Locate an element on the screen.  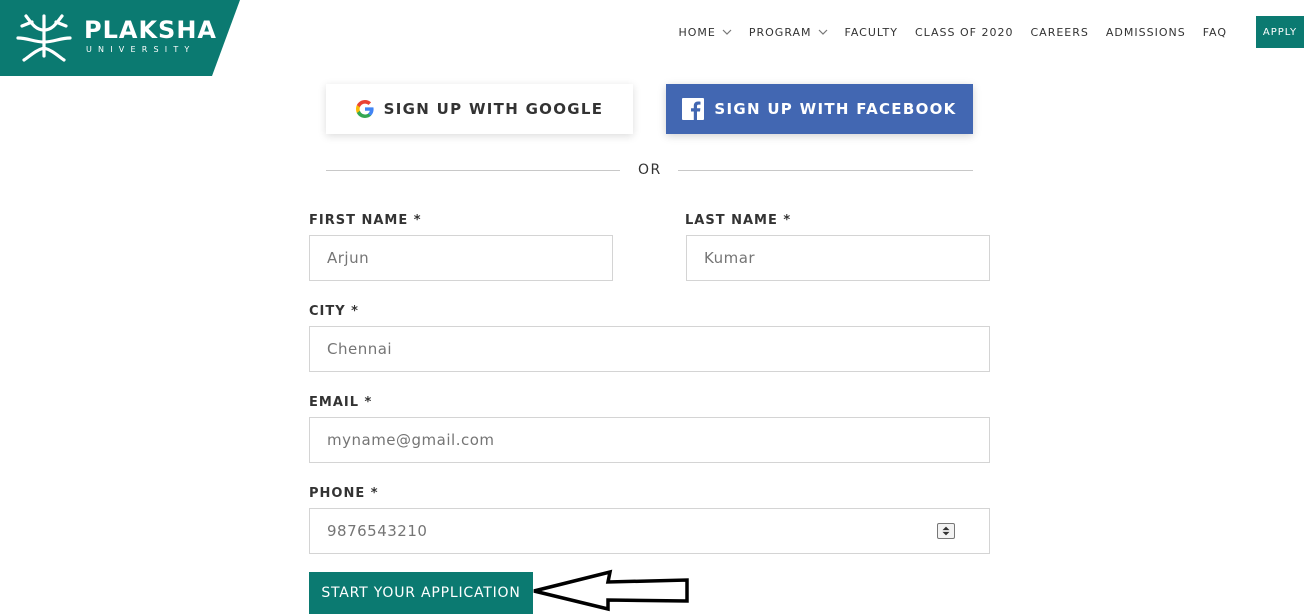
nav-item-class-of-2020: CLASS OF 2020 is located at coordinates (964, 32).